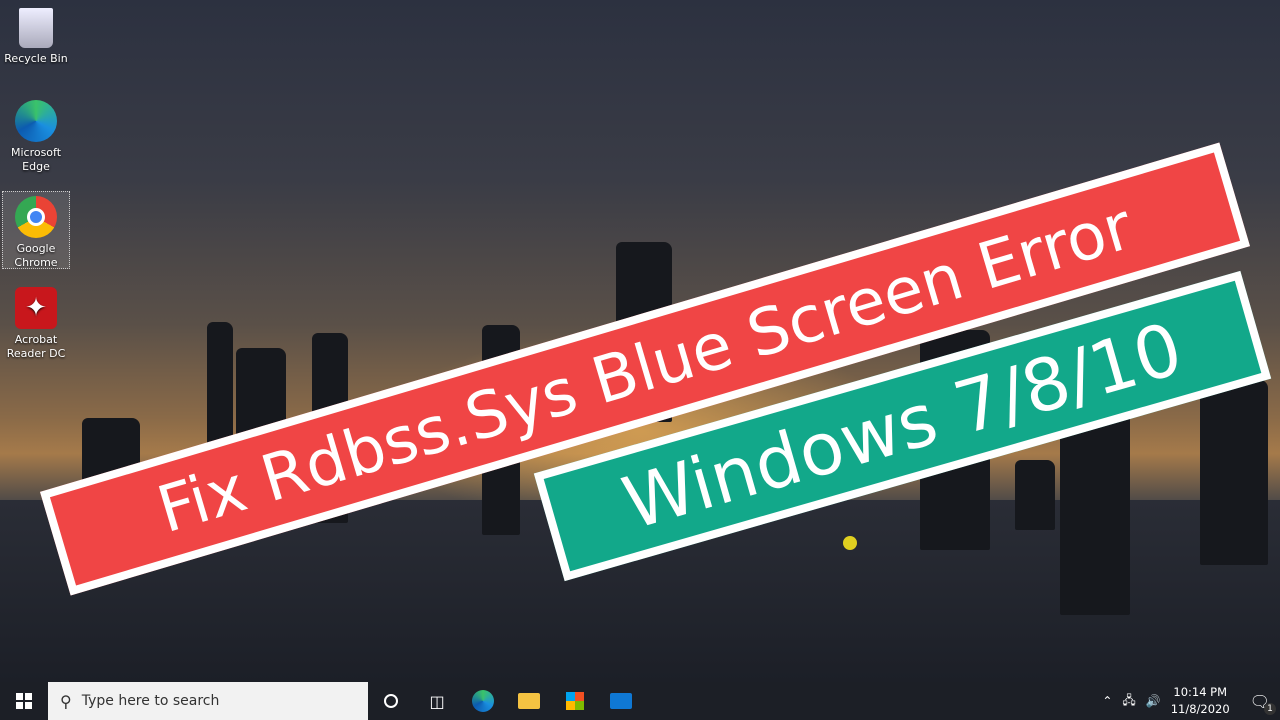 Image resolution: width=1280 pixels, height=720 pixels. I want to click on network-icon: 🖧, so click(1128, 701).